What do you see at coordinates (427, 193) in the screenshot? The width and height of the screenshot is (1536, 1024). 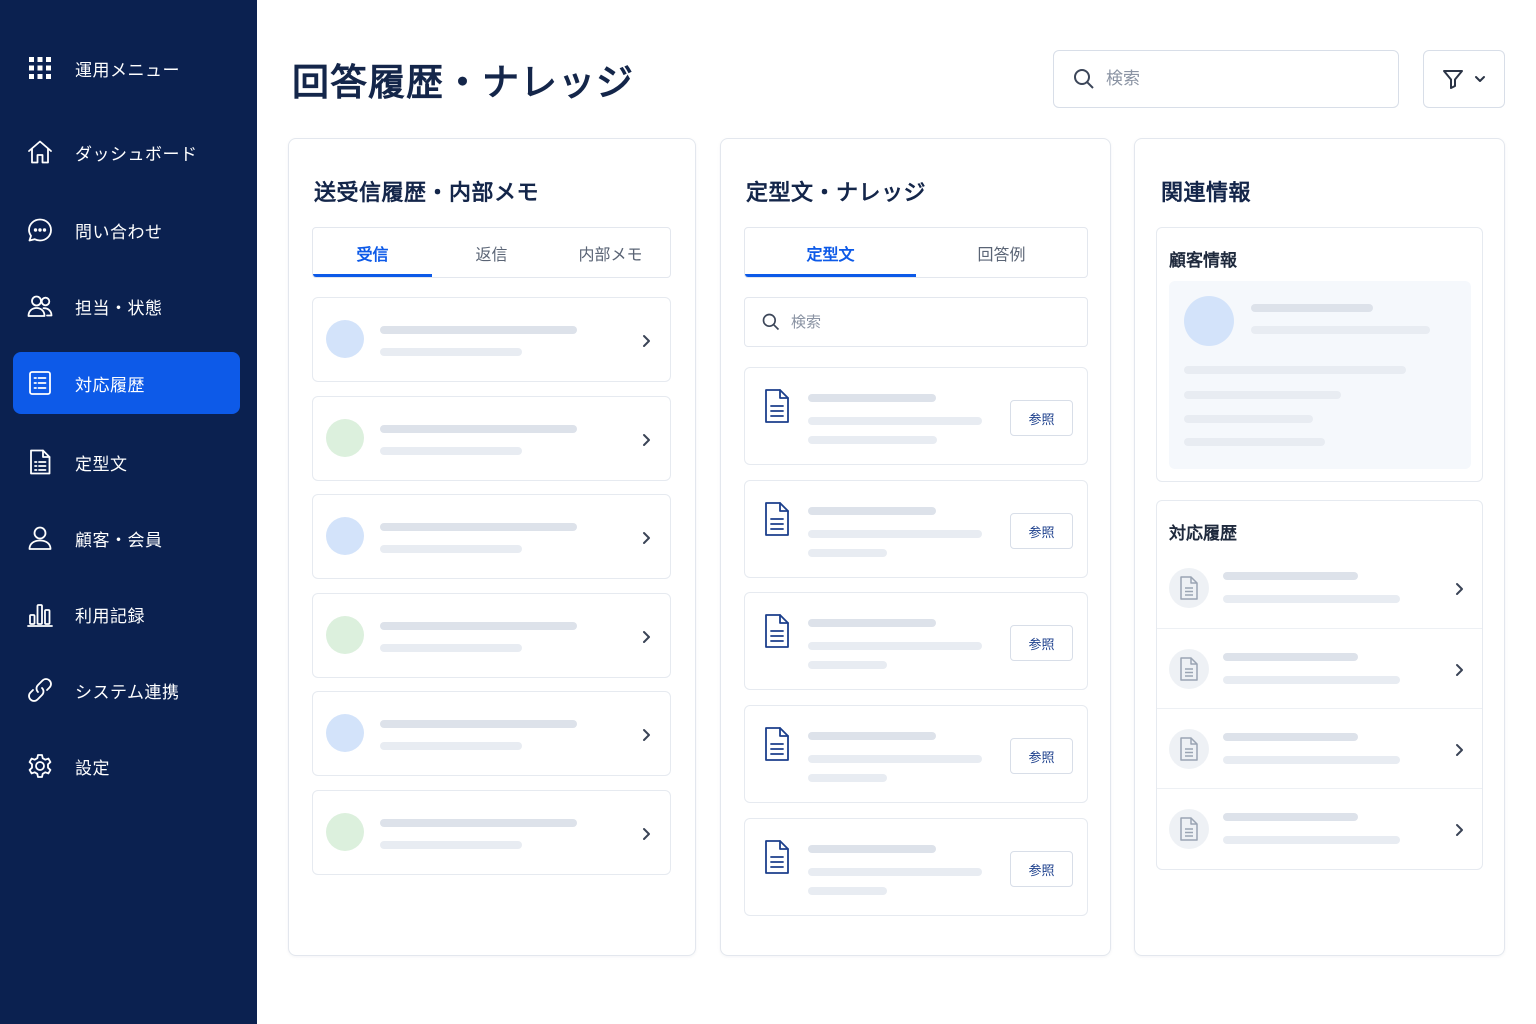 I see `panel-title: 送受信履歴・内部メモ` at bounding box center [427, 193].